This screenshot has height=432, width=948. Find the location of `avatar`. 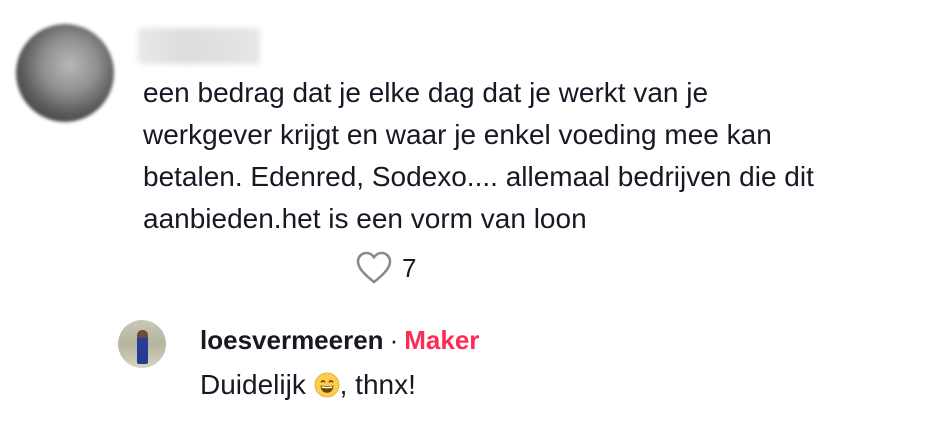

avatar is located at coordinates (65, 73).